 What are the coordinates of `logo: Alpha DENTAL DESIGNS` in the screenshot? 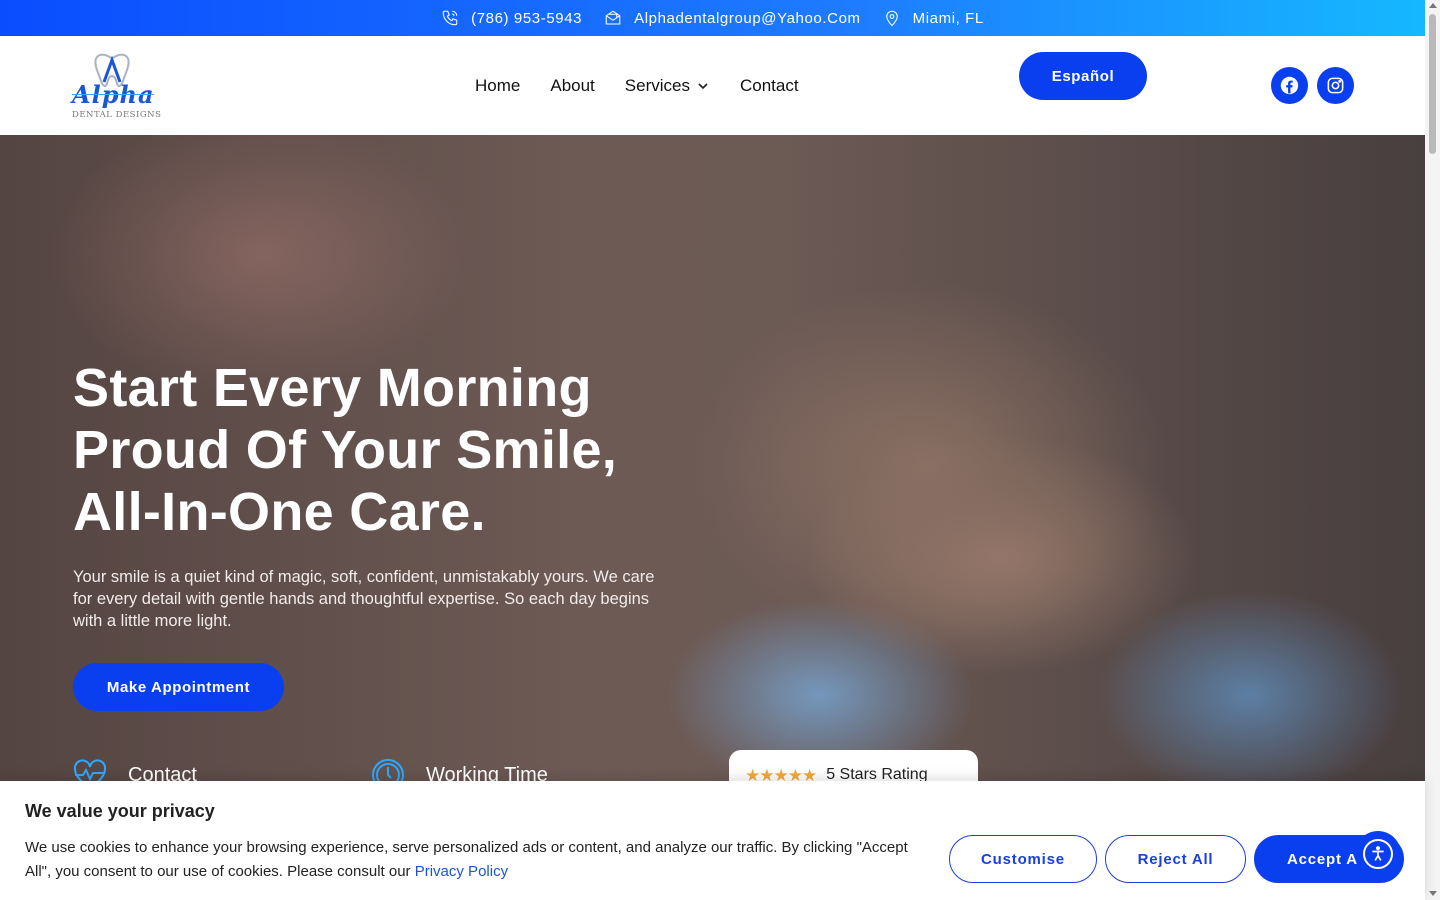 It's located at (115, 86).